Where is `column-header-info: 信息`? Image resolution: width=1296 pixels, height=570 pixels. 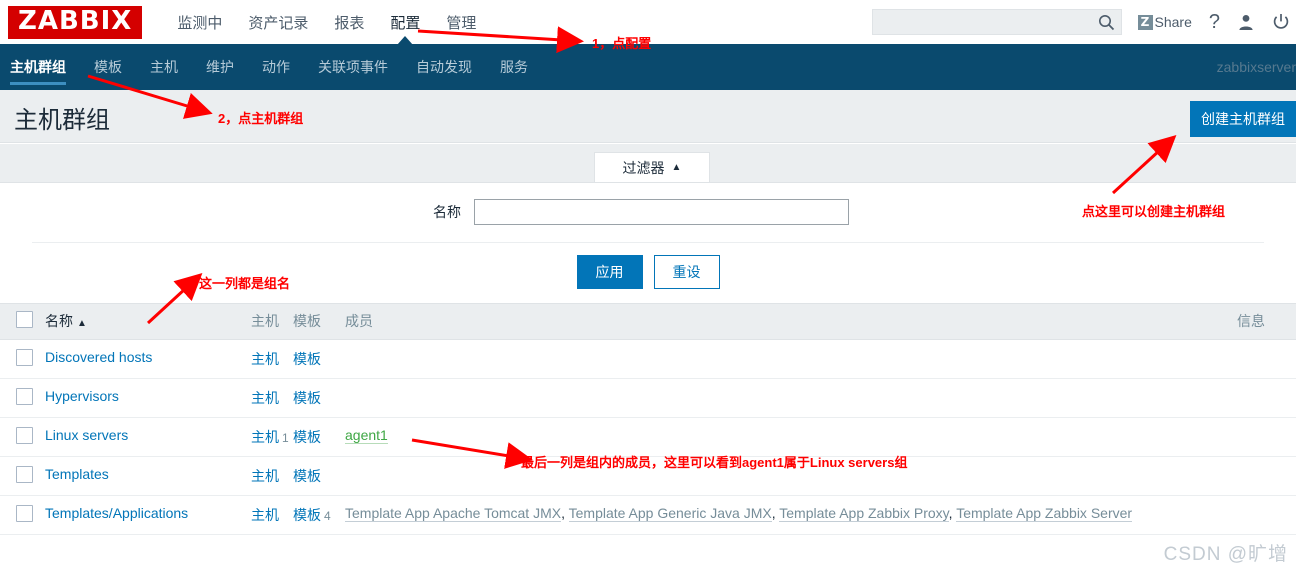
column-header-info: 信息 is located at coordinates (1266, 322).